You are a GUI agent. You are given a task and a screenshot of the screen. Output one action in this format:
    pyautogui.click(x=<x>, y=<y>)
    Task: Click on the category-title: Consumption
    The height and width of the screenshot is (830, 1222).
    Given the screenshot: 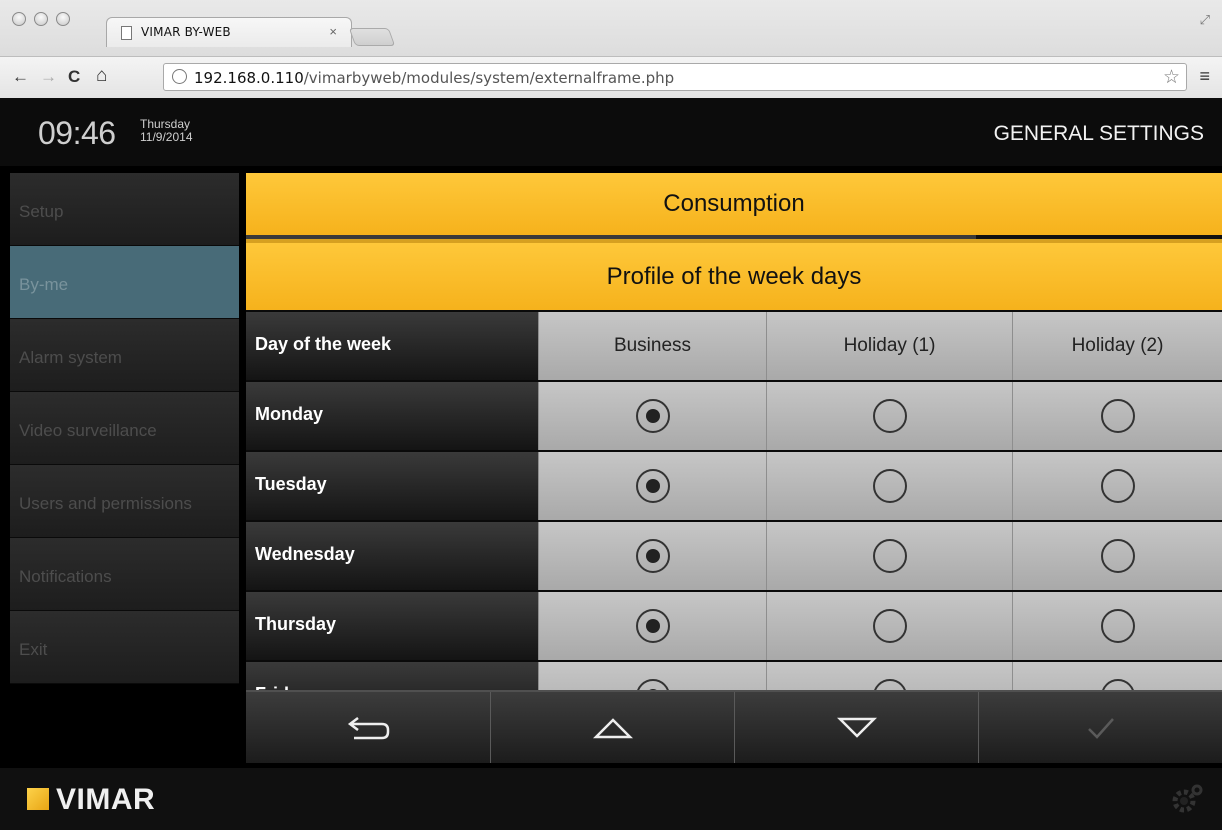 What is the action you would take?
    pyautogui.click(x=734, y=204)
    